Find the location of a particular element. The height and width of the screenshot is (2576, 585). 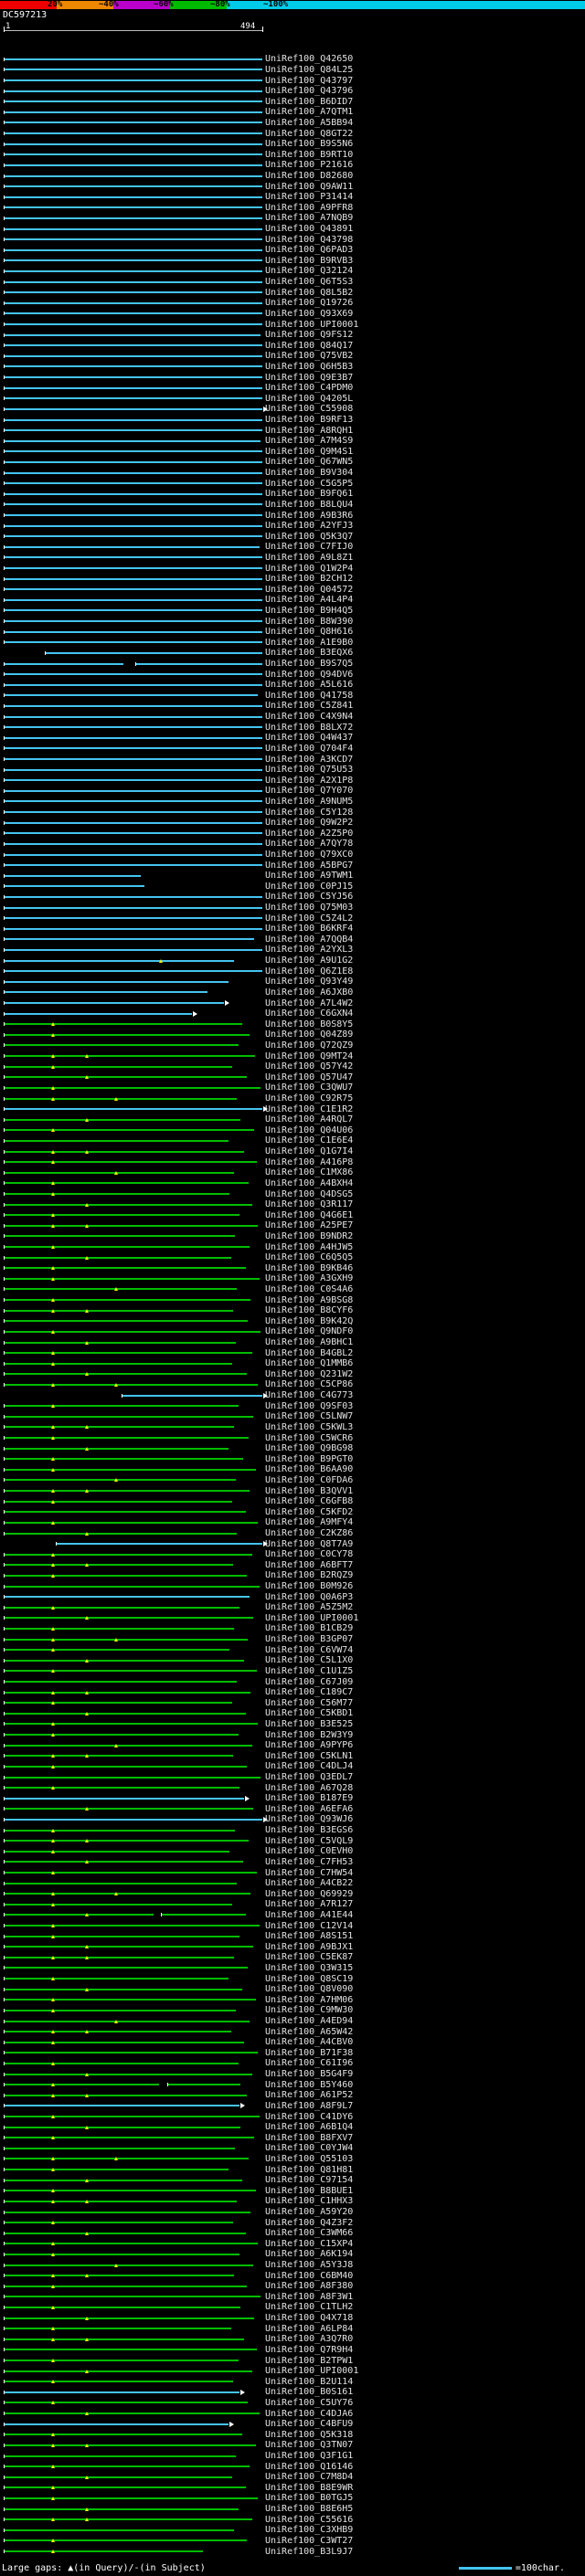

hit-row: UniRef100_Q8L5B2 is located at coordinates (293, 293).